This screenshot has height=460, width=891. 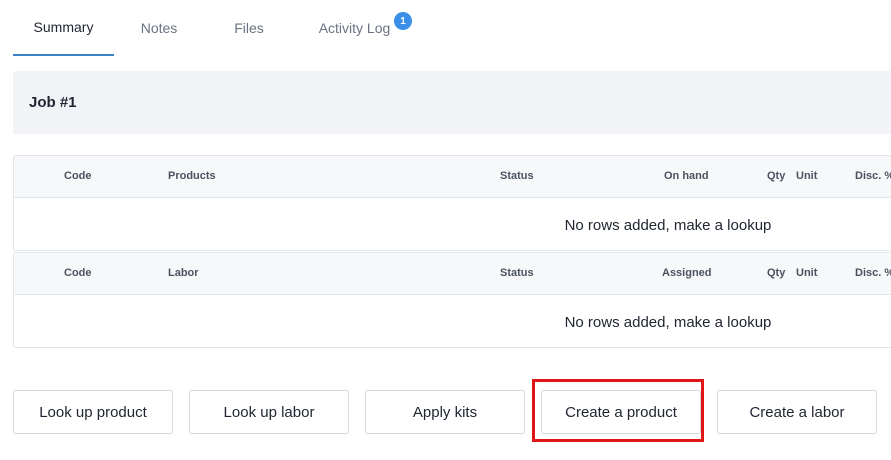 I want to click on tab-activity-log: Activity Log 1, so click(x=357, y=28).